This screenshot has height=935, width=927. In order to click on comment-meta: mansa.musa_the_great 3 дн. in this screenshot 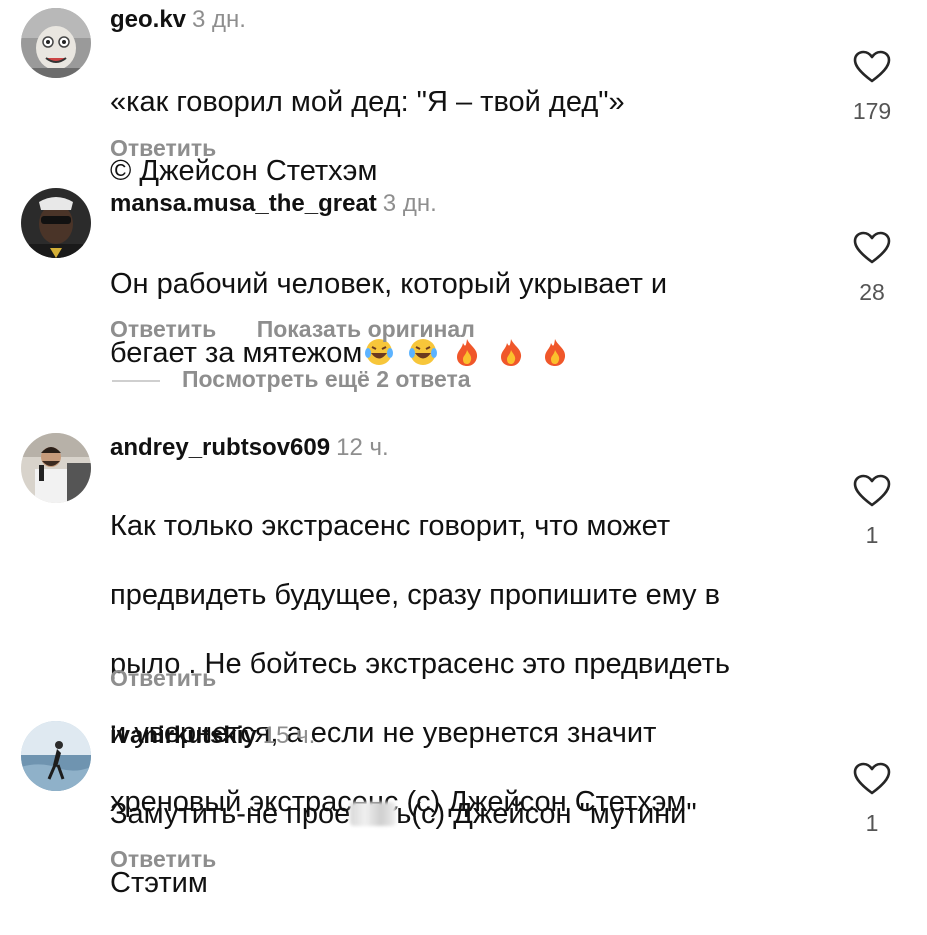, I will do `click(273, 204)`.